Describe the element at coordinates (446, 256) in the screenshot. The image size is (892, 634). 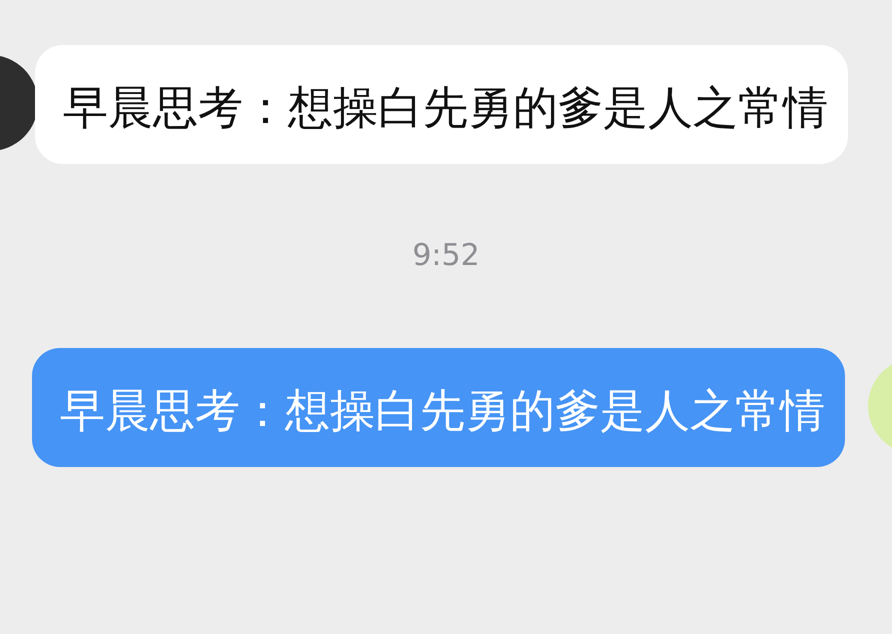
I see `timestamp: 9:52` at that location.